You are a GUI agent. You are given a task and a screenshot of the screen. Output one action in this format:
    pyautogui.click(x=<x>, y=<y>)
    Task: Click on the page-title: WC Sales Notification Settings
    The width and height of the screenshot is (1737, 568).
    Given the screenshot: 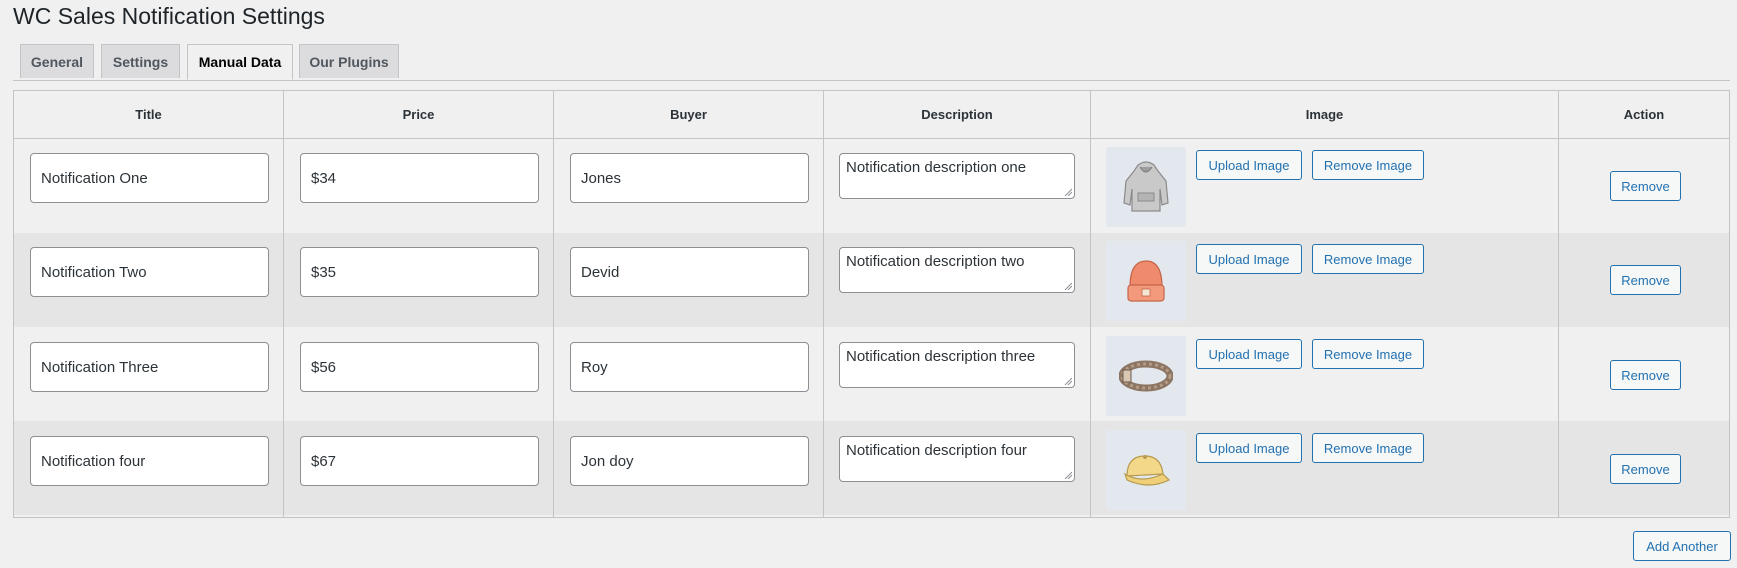 What is the action you would take?
    pyautogui.click(x=169, y=16)
    